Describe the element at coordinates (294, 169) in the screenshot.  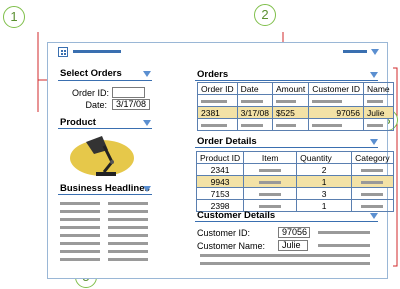
I see `table-row: 2341 2` at that location.